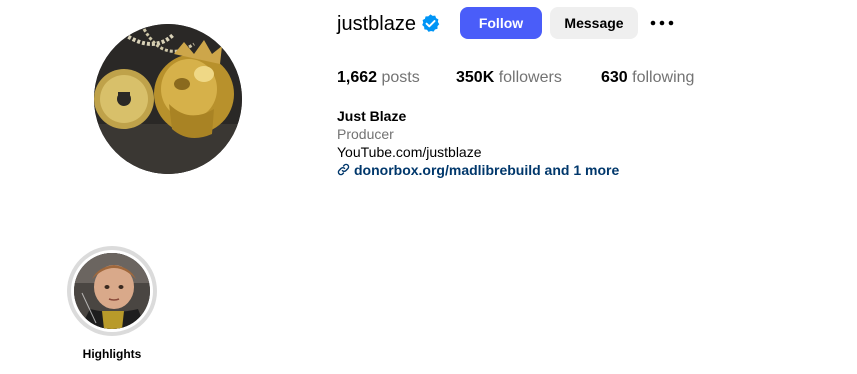 The width and height of the screenshot is (857, 374). What do you see at coordinates (343, 169) in the screenshot?
I see `link-icon` at bounding box center [343, 169].